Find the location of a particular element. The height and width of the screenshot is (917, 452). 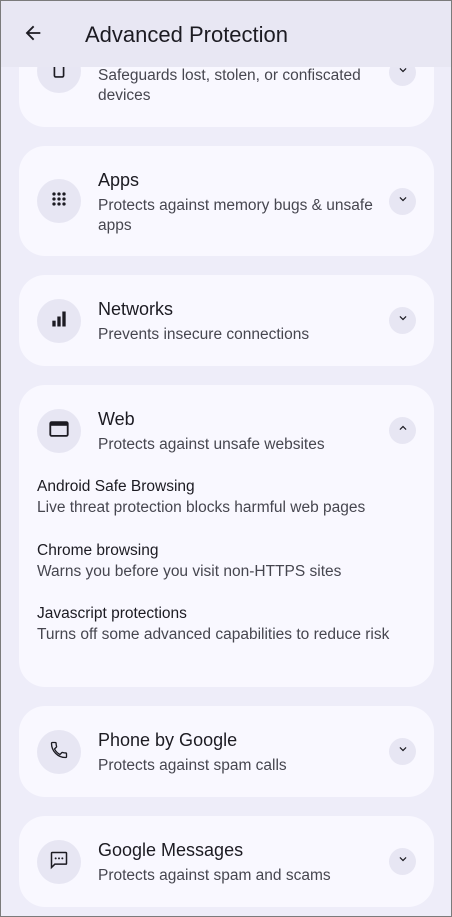

phone-handset-icon is located at coordinates (59, 752).